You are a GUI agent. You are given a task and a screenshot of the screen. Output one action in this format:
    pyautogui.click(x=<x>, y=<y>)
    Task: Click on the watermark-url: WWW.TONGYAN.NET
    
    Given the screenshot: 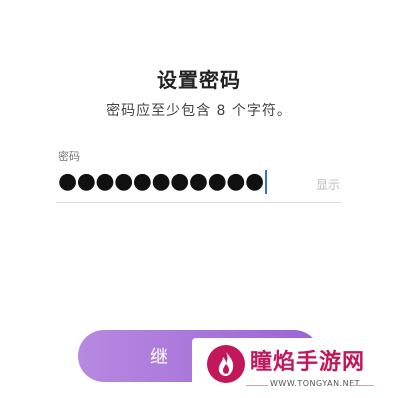 What is the action you would take?
    pyautogui.click(x=315, y=383)
    